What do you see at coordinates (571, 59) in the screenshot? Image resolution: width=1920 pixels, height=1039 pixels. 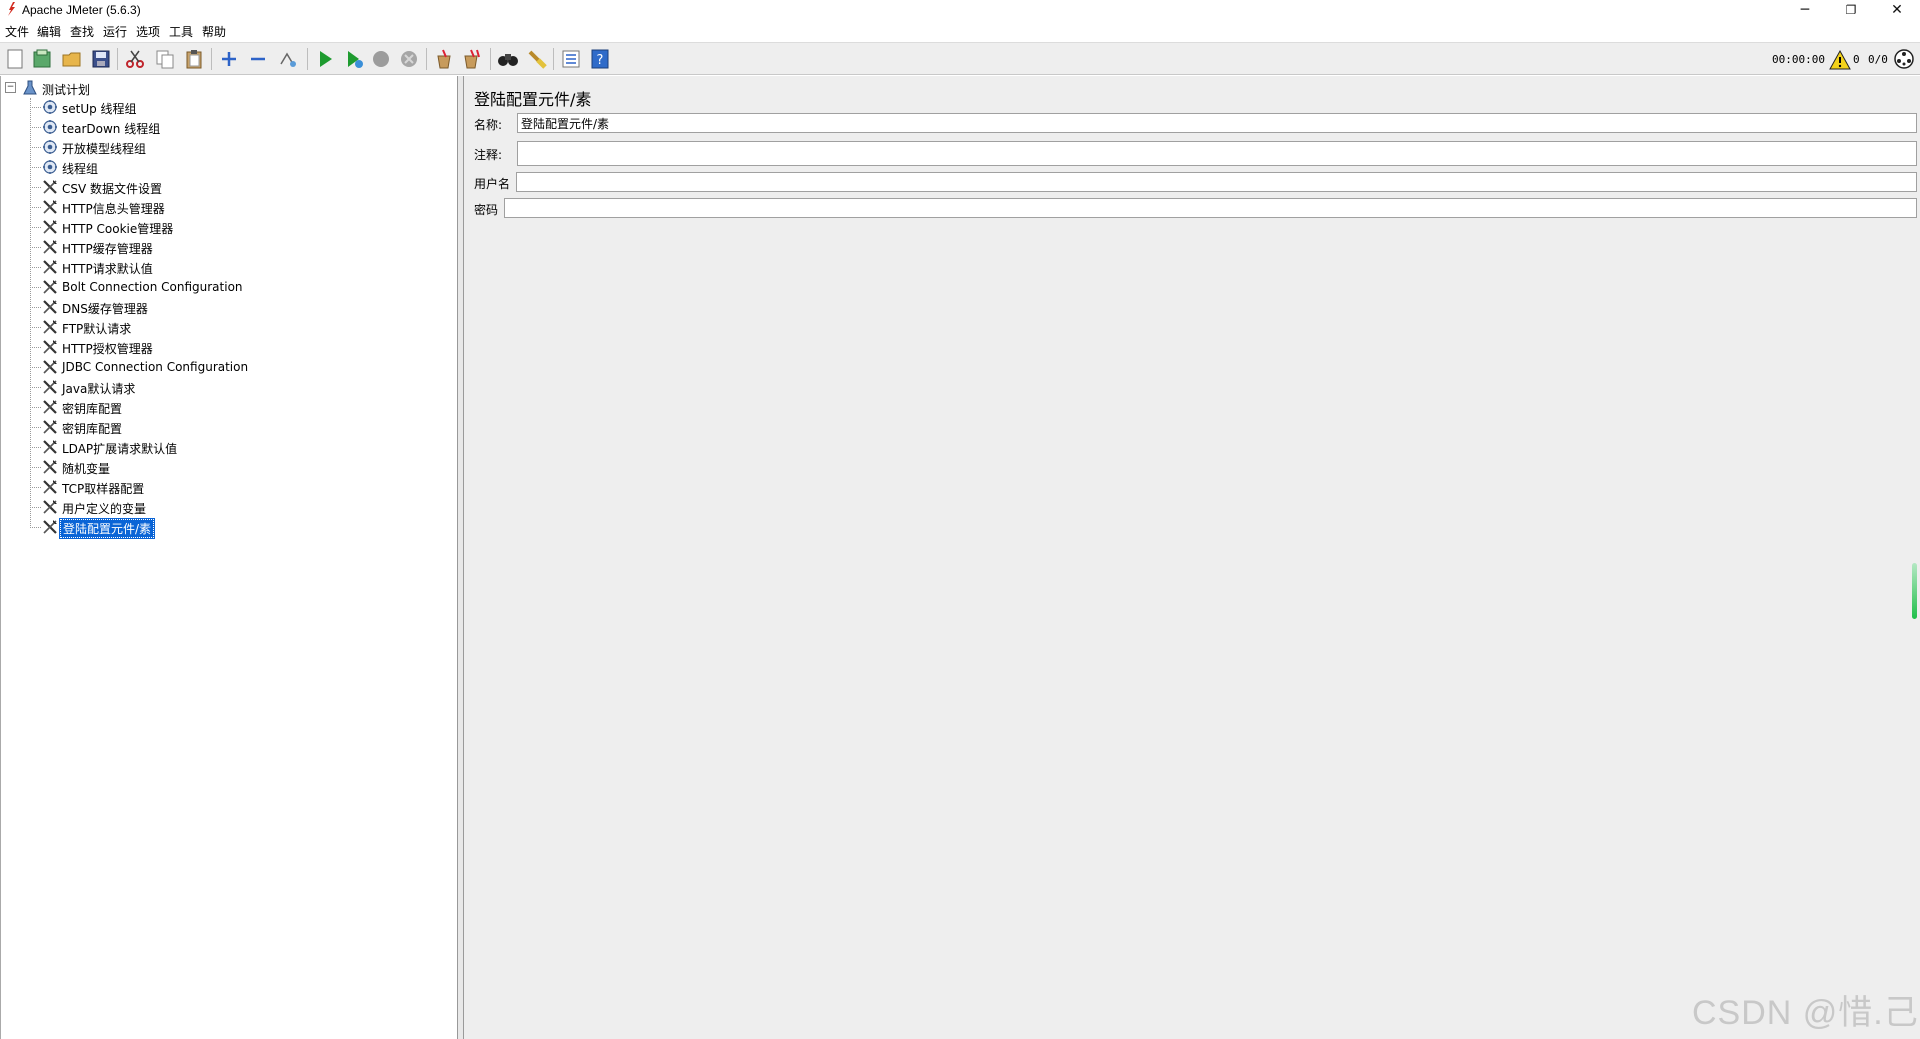 I see `function-helper-icon` at bounding box center [571, 59].